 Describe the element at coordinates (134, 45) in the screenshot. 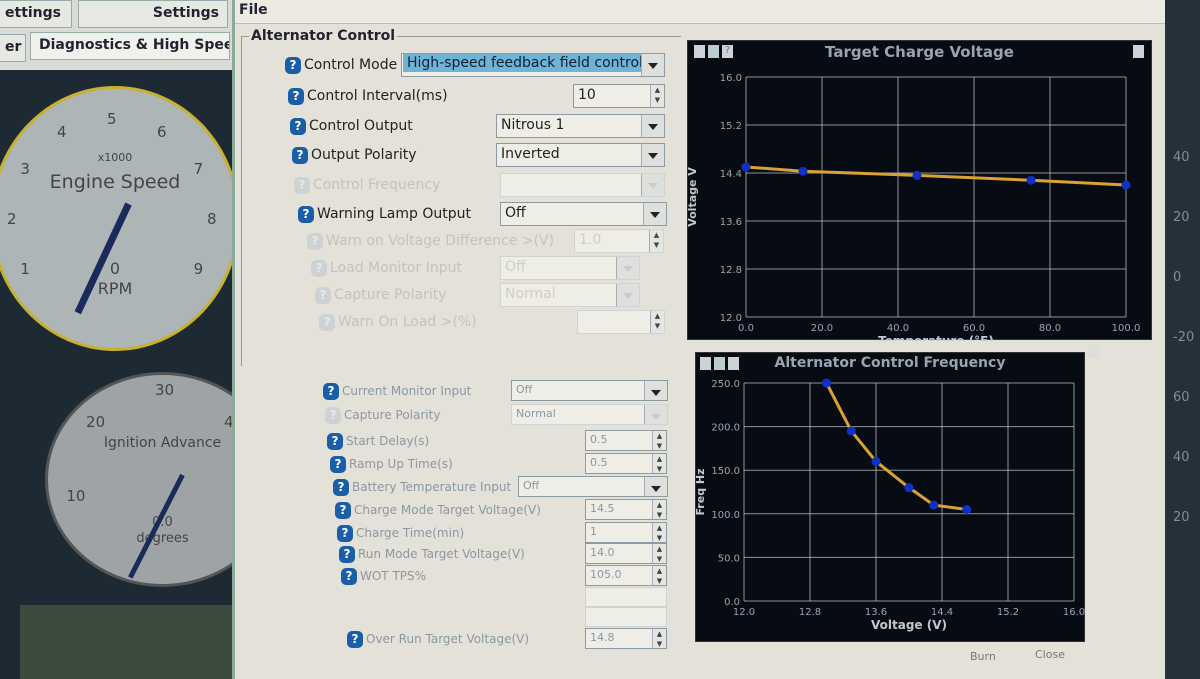

I see `tab-label: Diagnostics & High Speed` at that location.